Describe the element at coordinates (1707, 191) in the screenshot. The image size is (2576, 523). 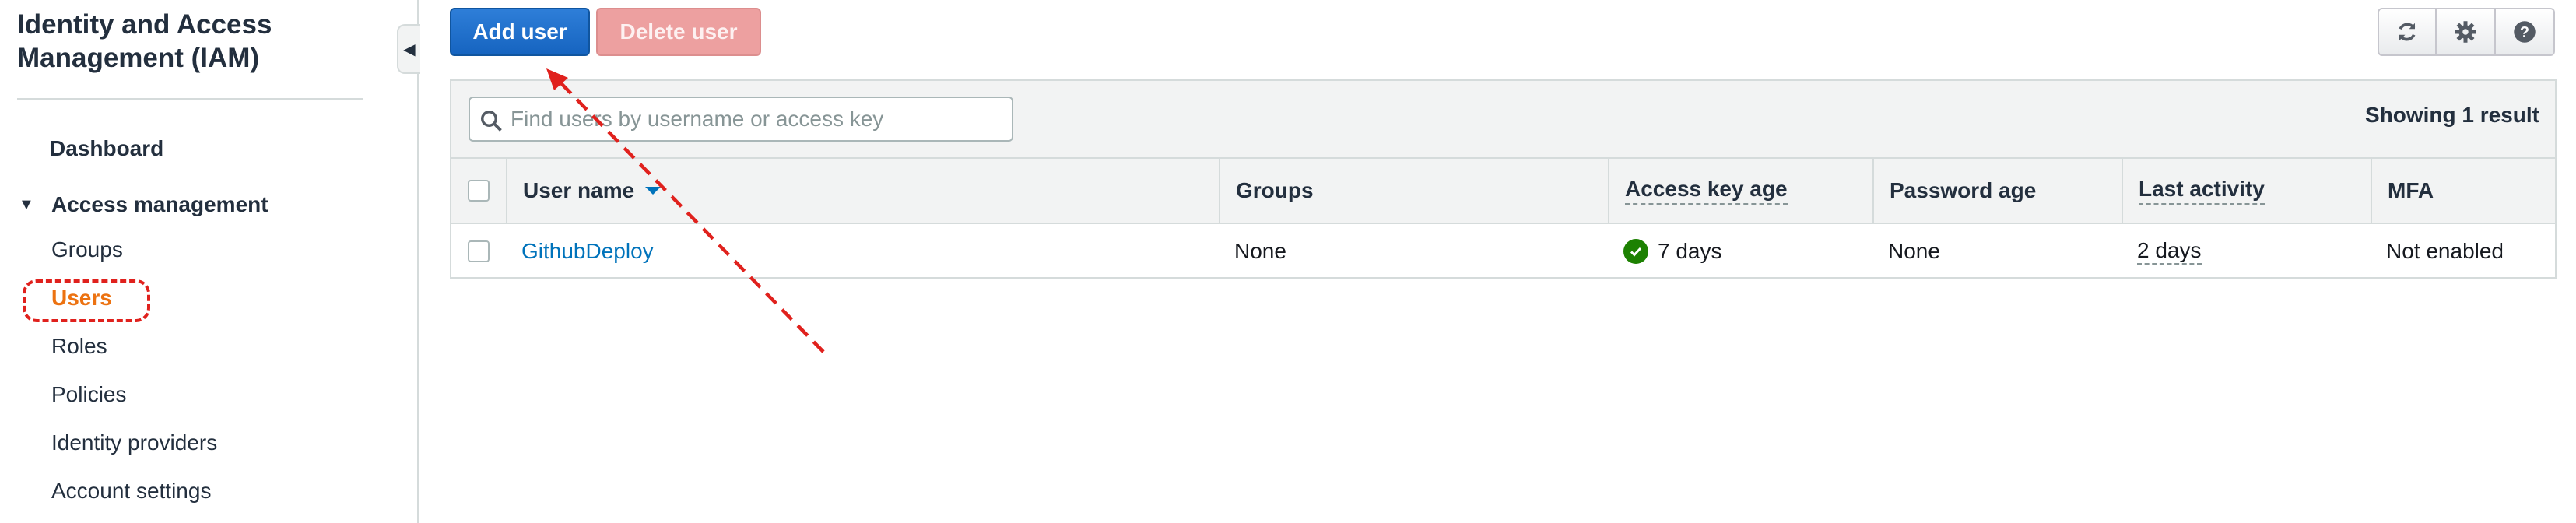
I see `column-label-access-key-age: Access key age` at that location.